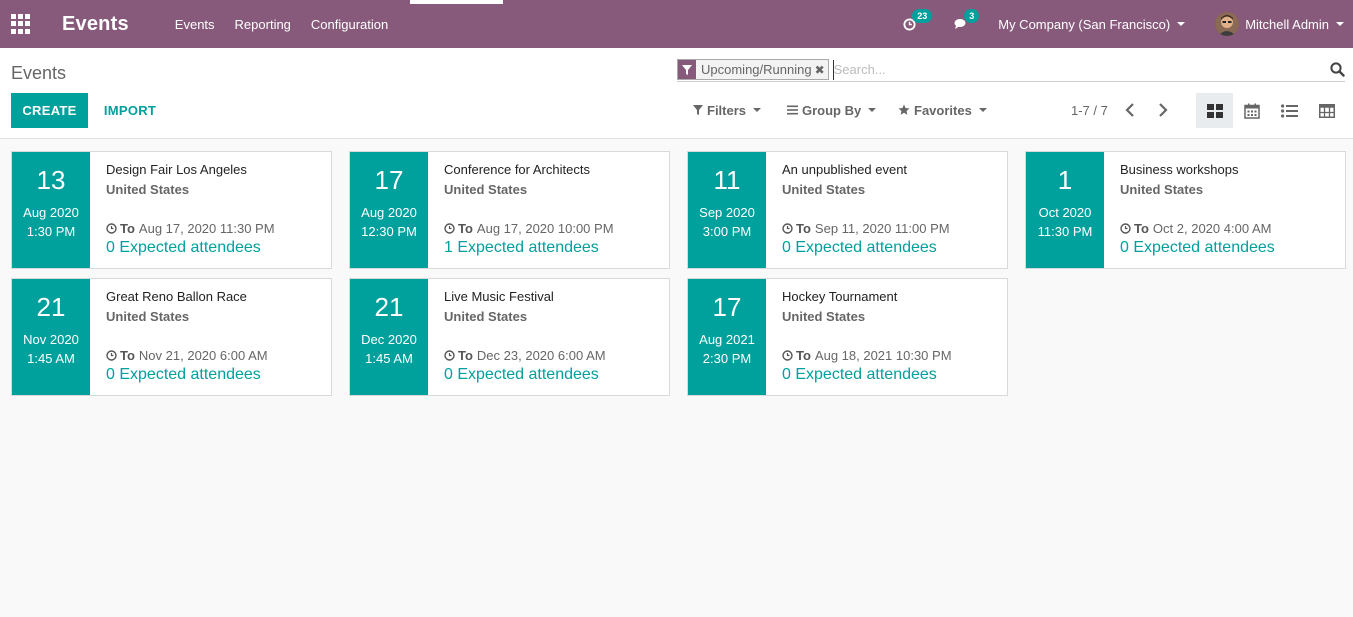 The image size is (1353, 617). I want to click on pivot-view-button, so click(1326, 110).